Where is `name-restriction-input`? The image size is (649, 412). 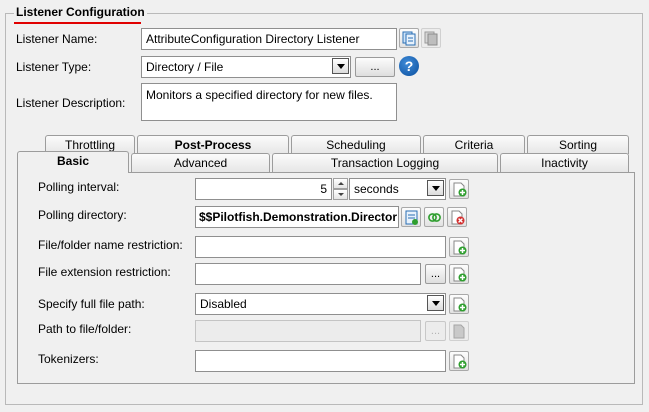
name-restriction-input is located at coordinates (320, 247).